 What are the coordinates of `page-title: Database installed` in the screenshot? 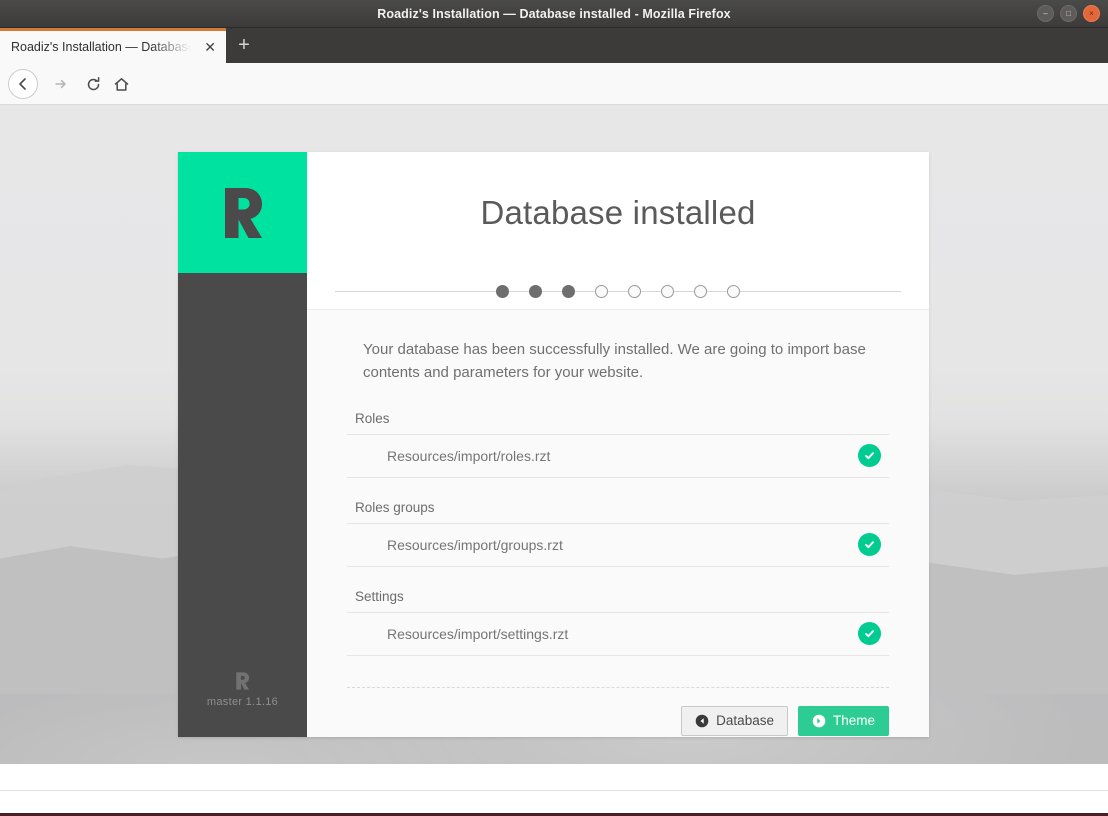 It's located at (618, 212).